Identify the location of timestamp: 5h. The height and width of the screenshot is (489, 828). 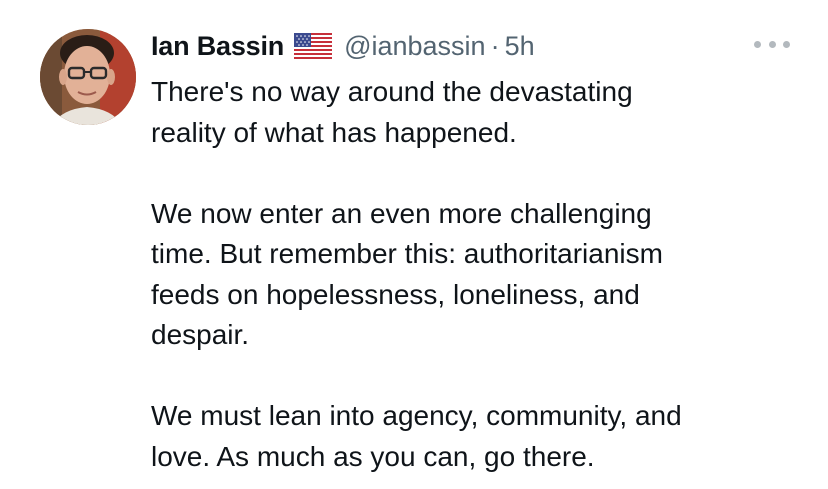
(520, 46).